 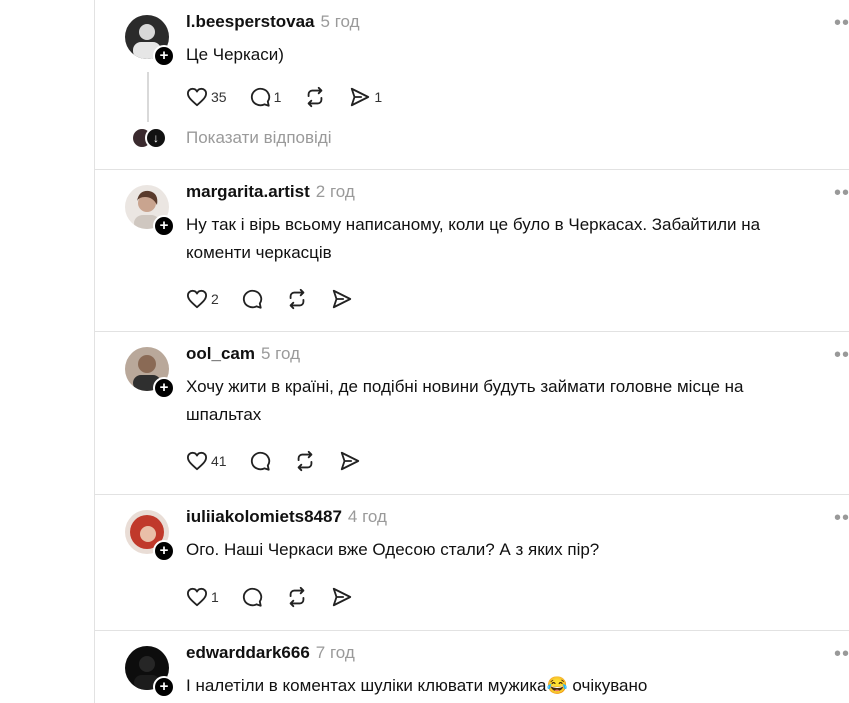 I want to click on timestamp: 4 год, so click(x=367, y=516).